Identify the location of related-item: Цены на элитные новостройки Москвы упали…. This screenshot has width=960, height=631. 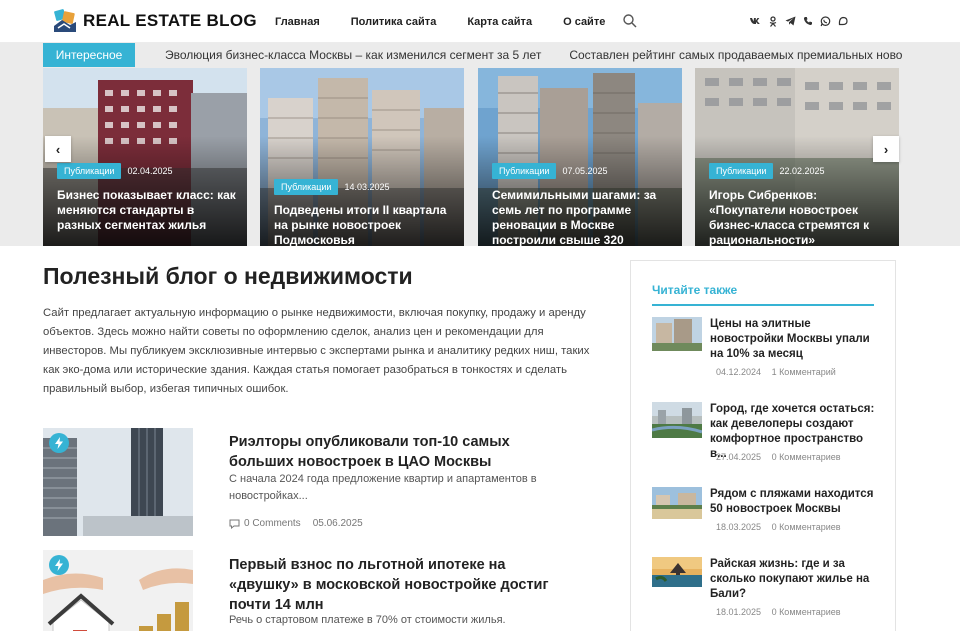
(764, 349).